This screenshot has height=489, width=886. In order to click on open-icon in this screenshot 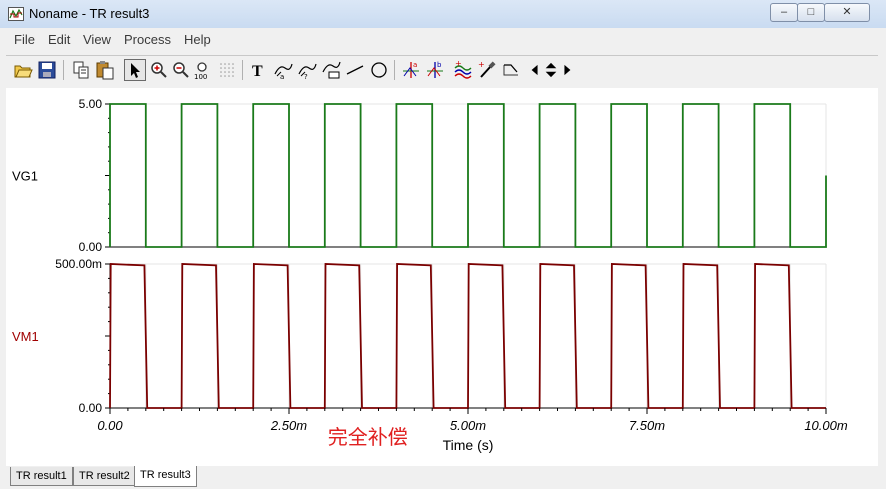, I will do `click(23, 70)`.